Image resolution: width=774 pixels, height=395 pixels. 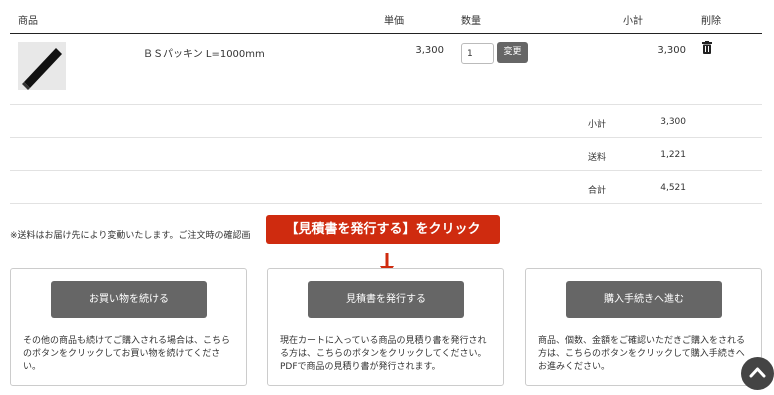 What do you see at coordinates (204, 52) in the screenshot?
I see `product-name-link: ＢＳパッキン L=1000mm` at bounding box center [204, 52].